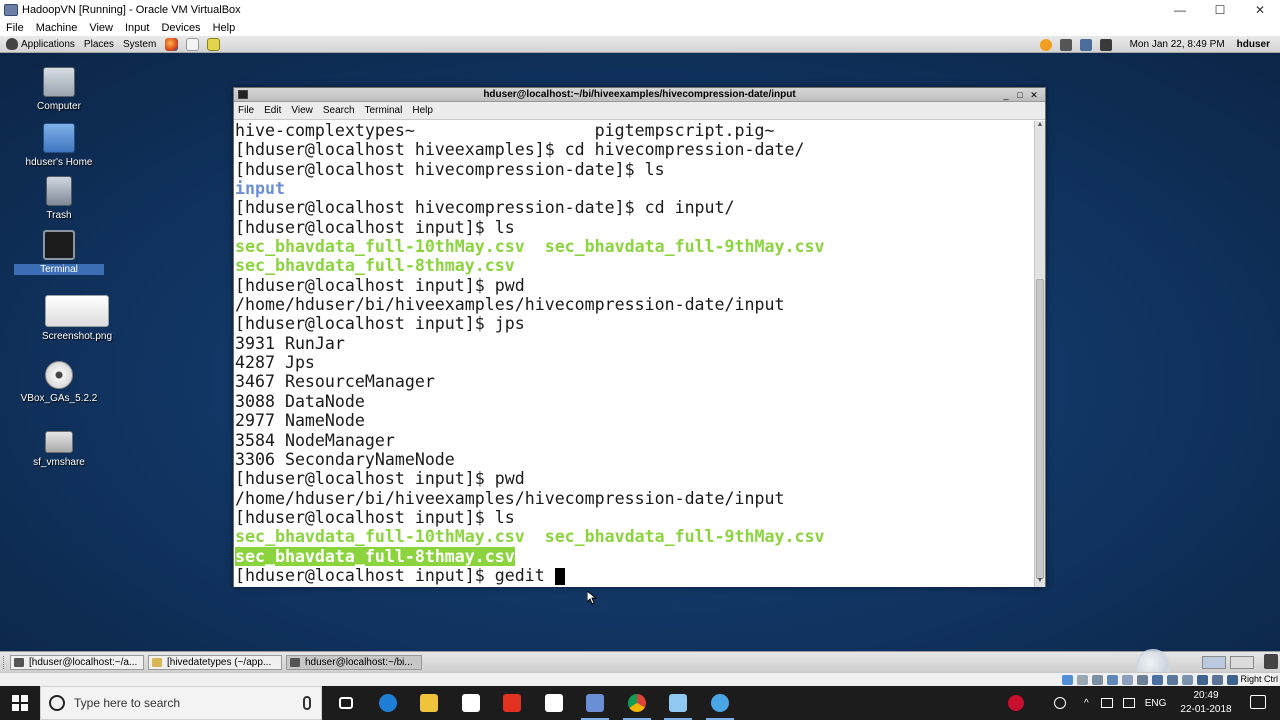 This screenshot has height=720, width=1280. What do you see at coordinates (422, 110) in the screenshot?
I see `terminal-menu-help: Help` at bounding box center [422, 110].